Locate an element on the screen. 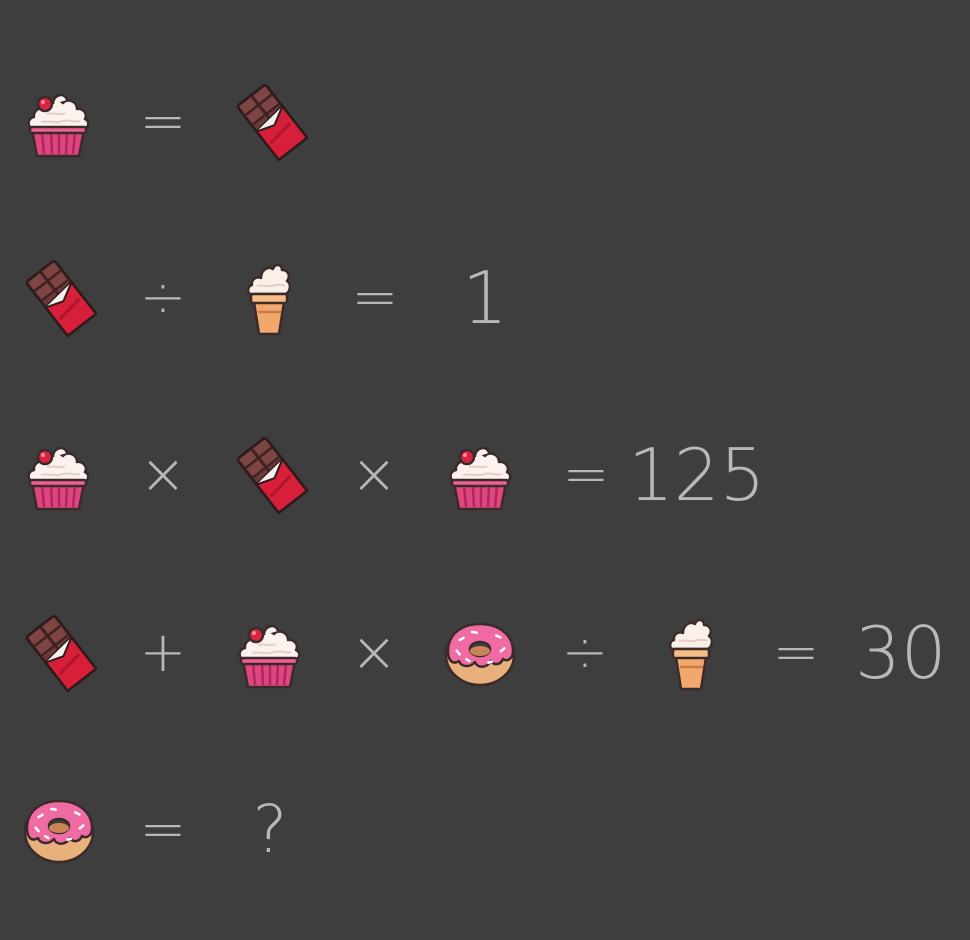 This screenshot has width=970, height=940. equation-row-1: = is located at coordinates (485, 122).